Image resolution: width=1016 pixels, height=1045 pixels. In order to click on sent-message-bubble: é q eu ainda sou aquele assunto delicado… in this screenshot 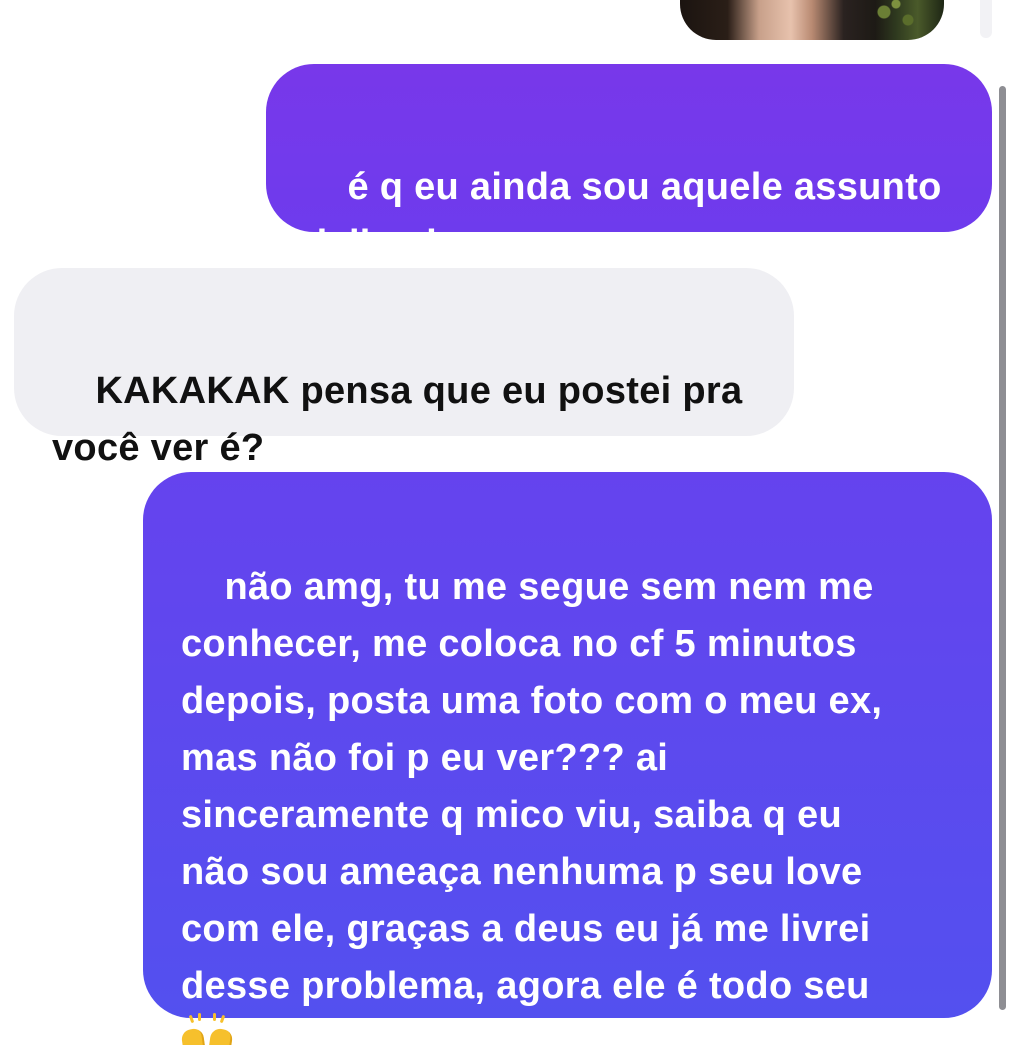, I will do `click(629, 164)`.